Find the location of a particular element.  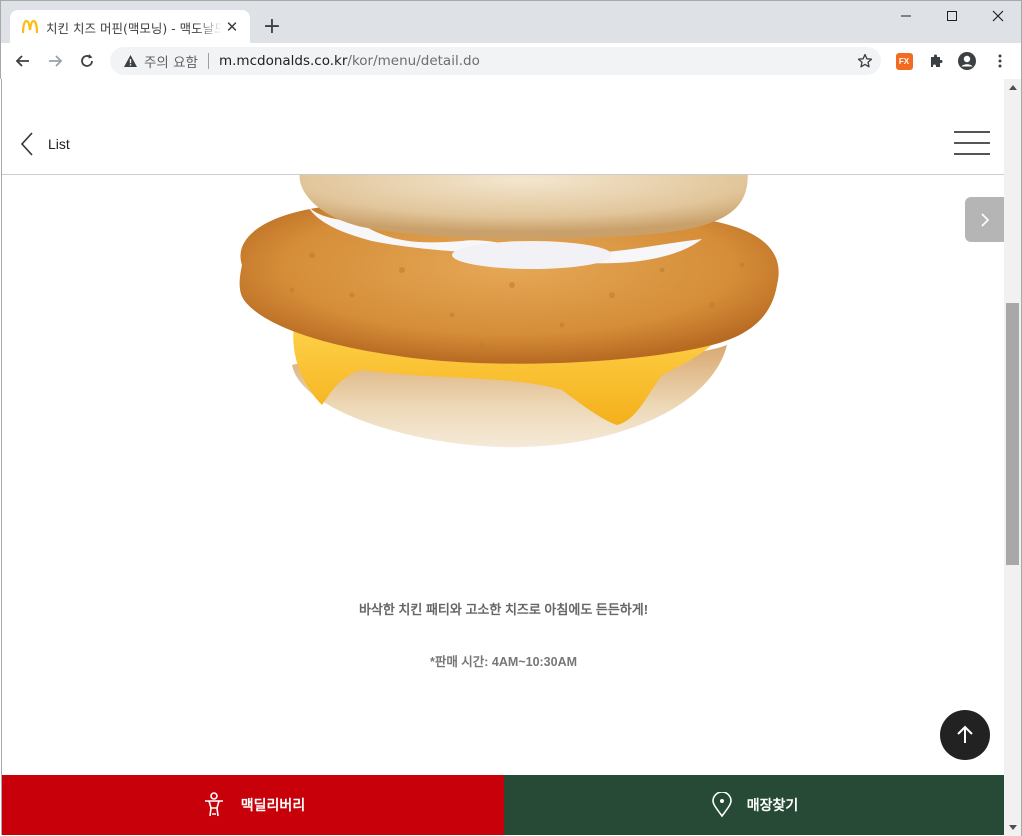

scroll-to-top-button is located at coordinates (965, 735).